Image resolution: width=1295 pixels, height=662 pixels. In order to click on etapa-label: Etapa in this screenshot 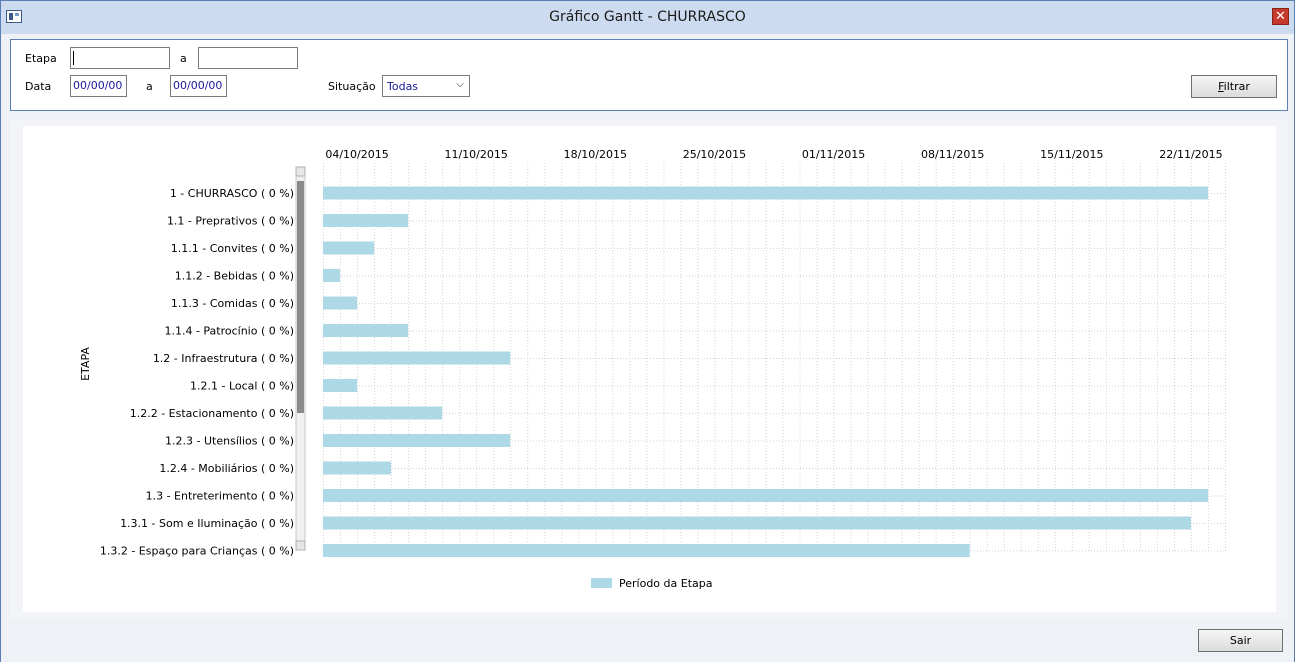, I will do `click(41, 58)`.